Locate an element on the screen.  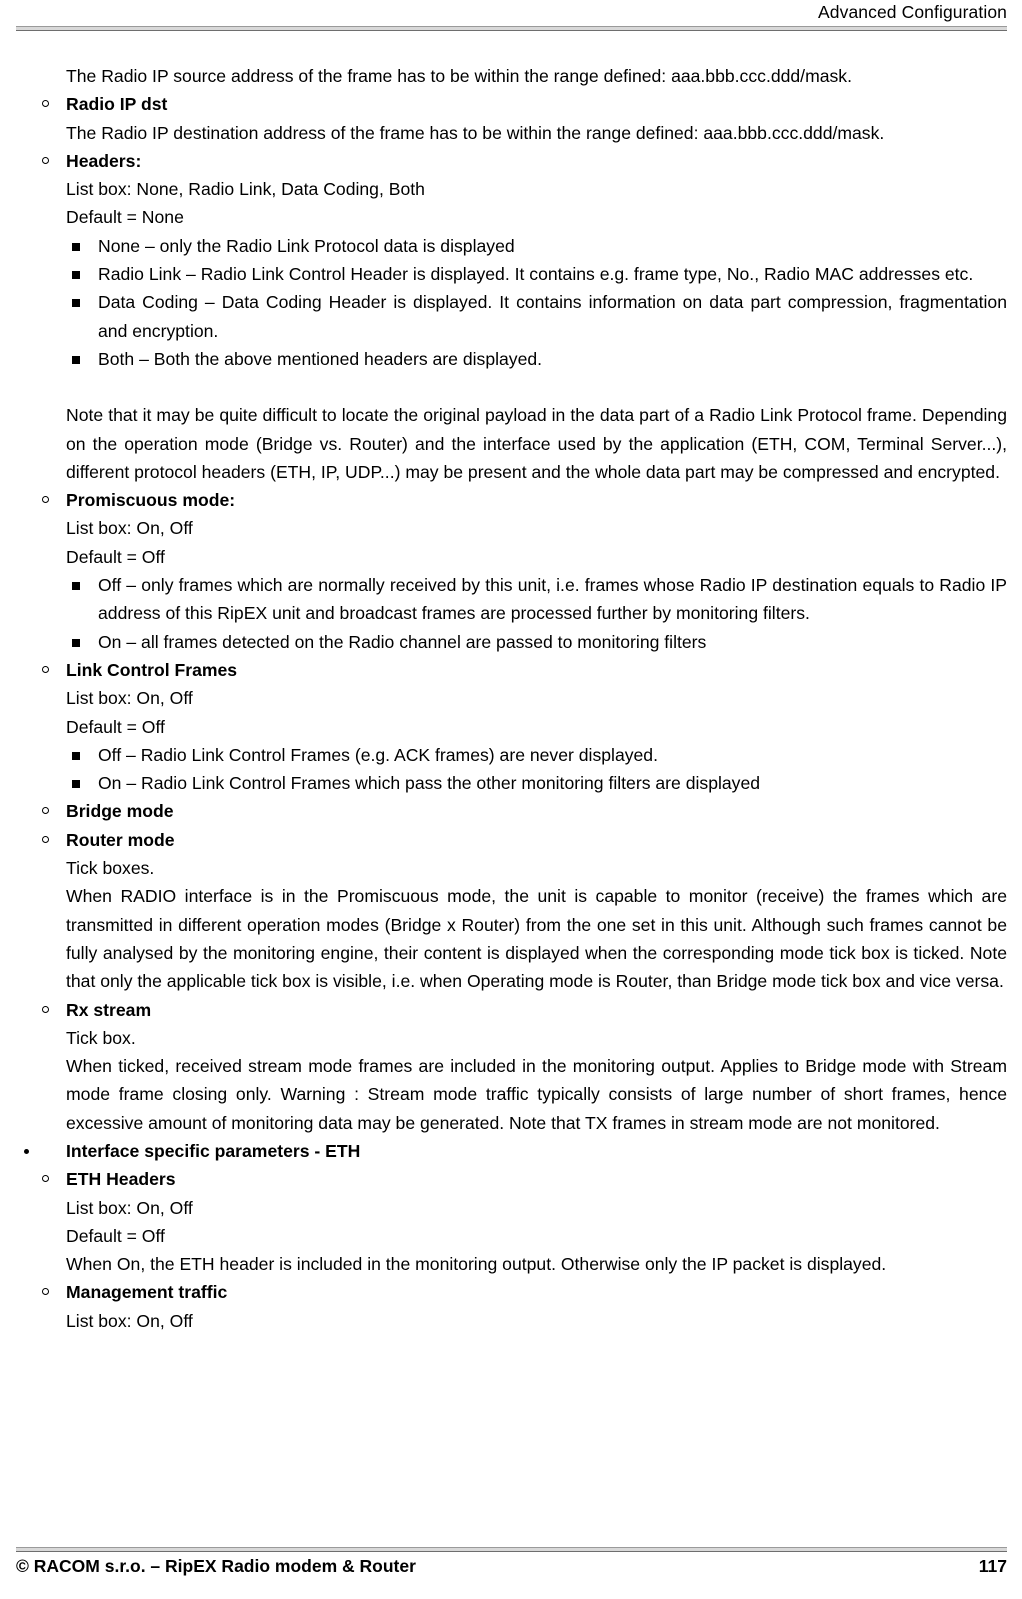
list-item-label: Link Control Frames is located at coordinates (152, 669).